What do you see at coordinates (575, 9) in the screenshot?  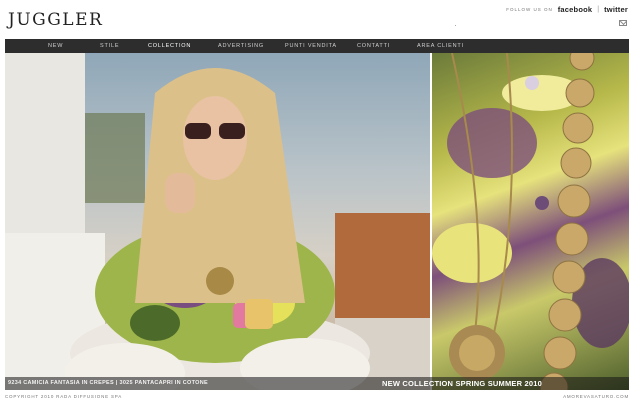 I see `facebook-link: facebook` at bounding box center [575, 9].